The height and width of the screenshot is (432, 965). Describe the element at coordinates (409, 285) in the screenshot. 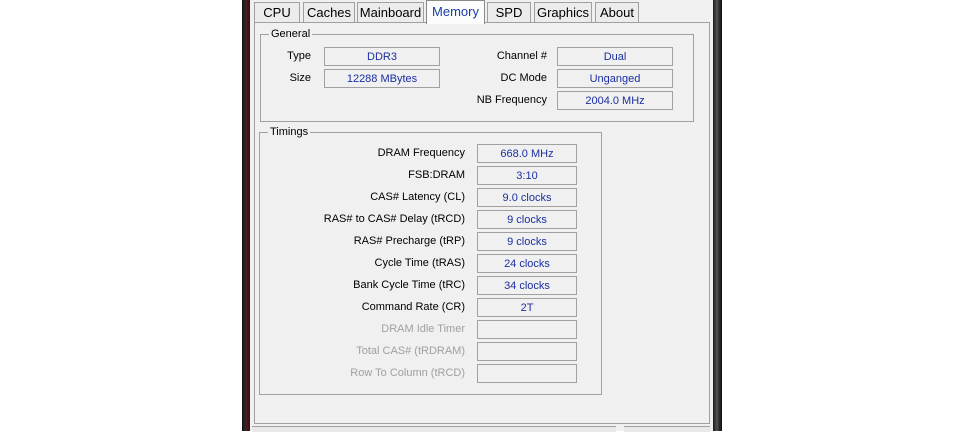

I see `timing-label: Bank Cycle Time (tRC)` at that location.